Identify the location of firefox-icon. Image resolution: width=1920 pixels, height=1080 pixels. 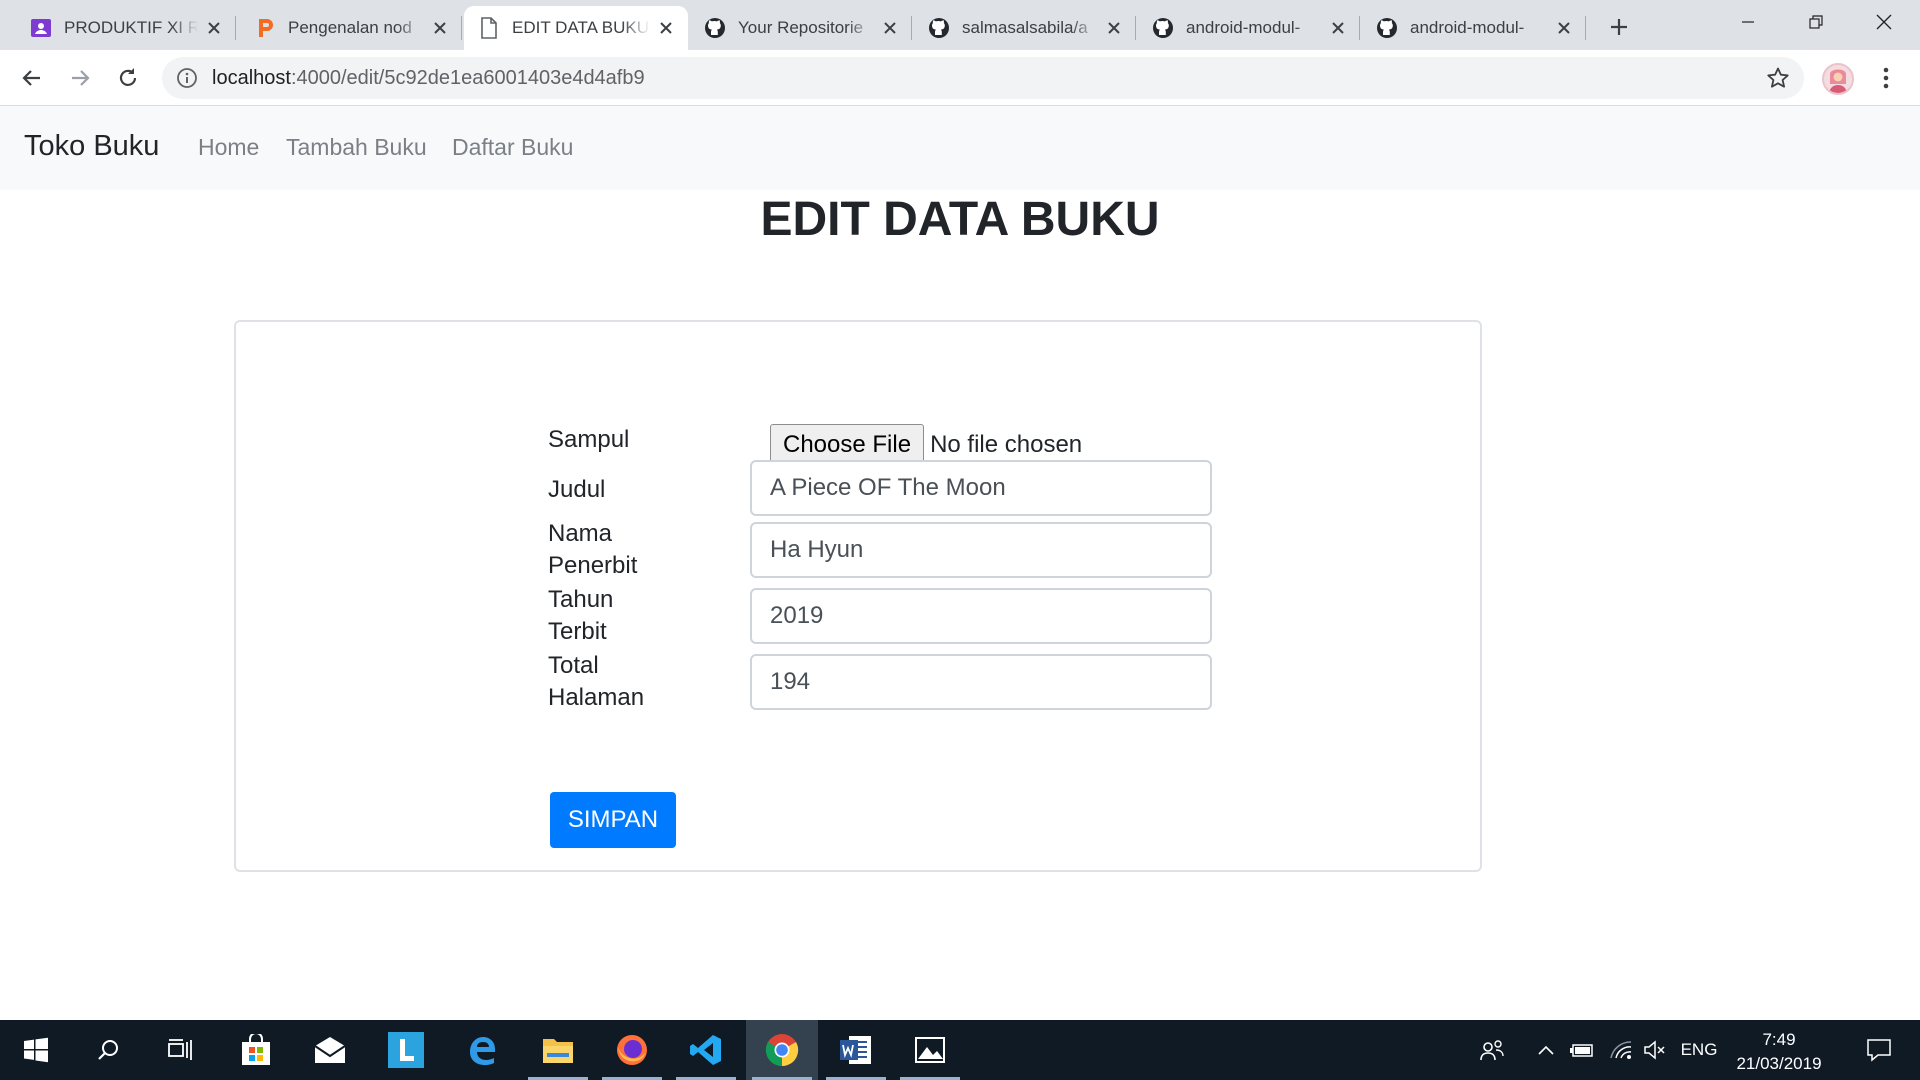
(632, 1050).